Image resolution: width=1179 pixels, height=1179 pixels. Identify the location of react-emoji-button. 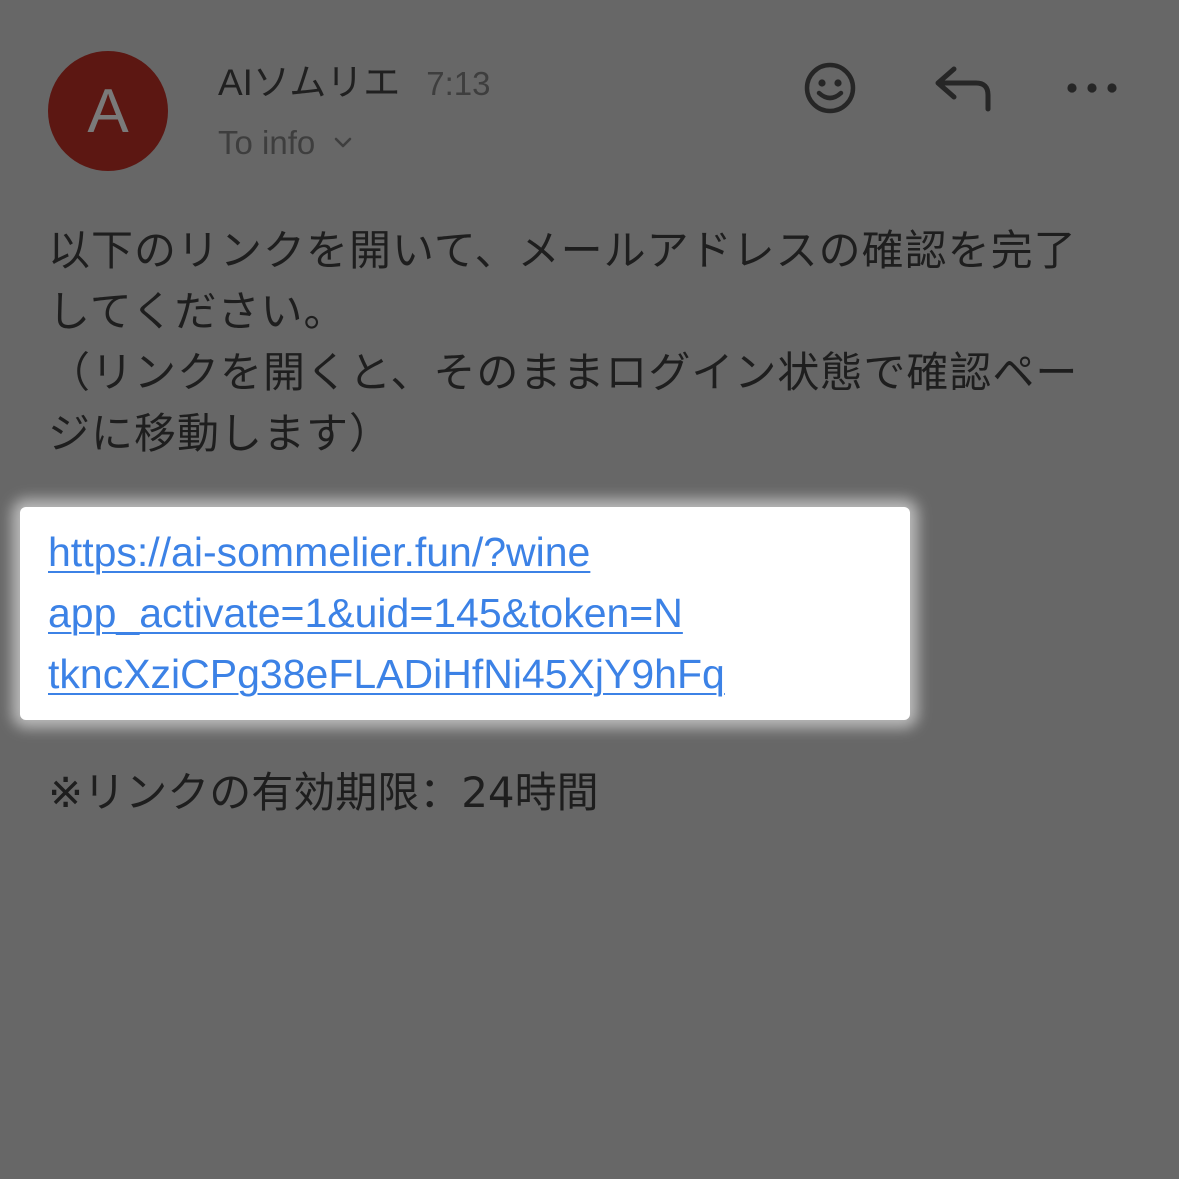
(830, 88).